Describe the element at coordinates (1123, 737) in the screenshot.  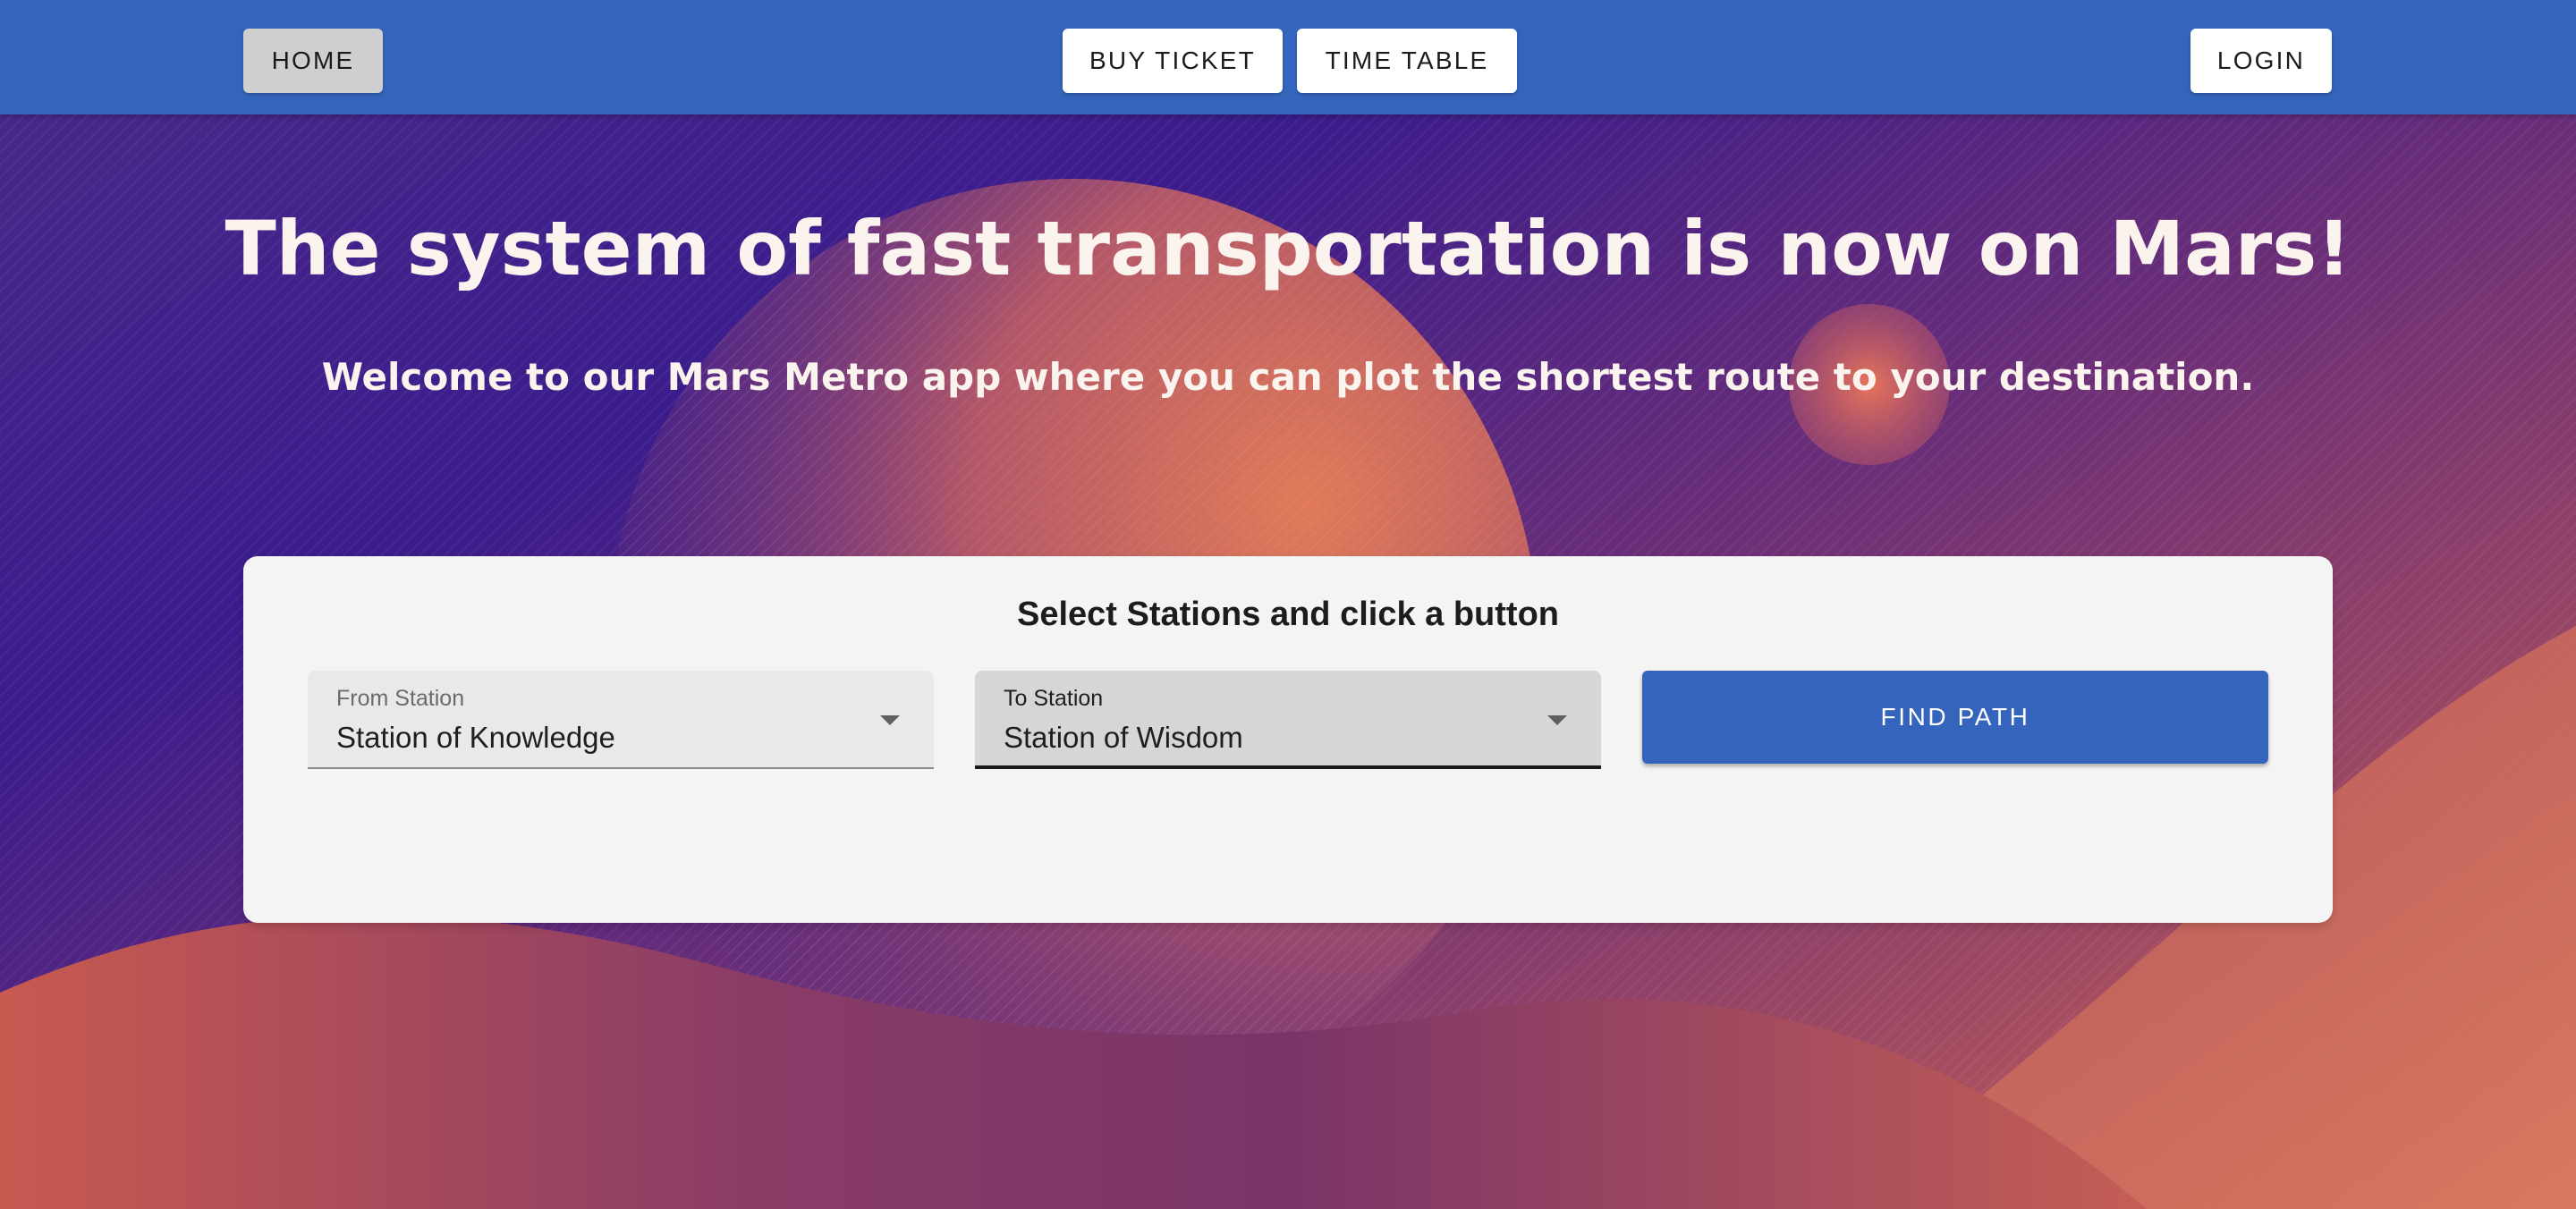
I see `to-station-value: Station of Wisdom` at that location.